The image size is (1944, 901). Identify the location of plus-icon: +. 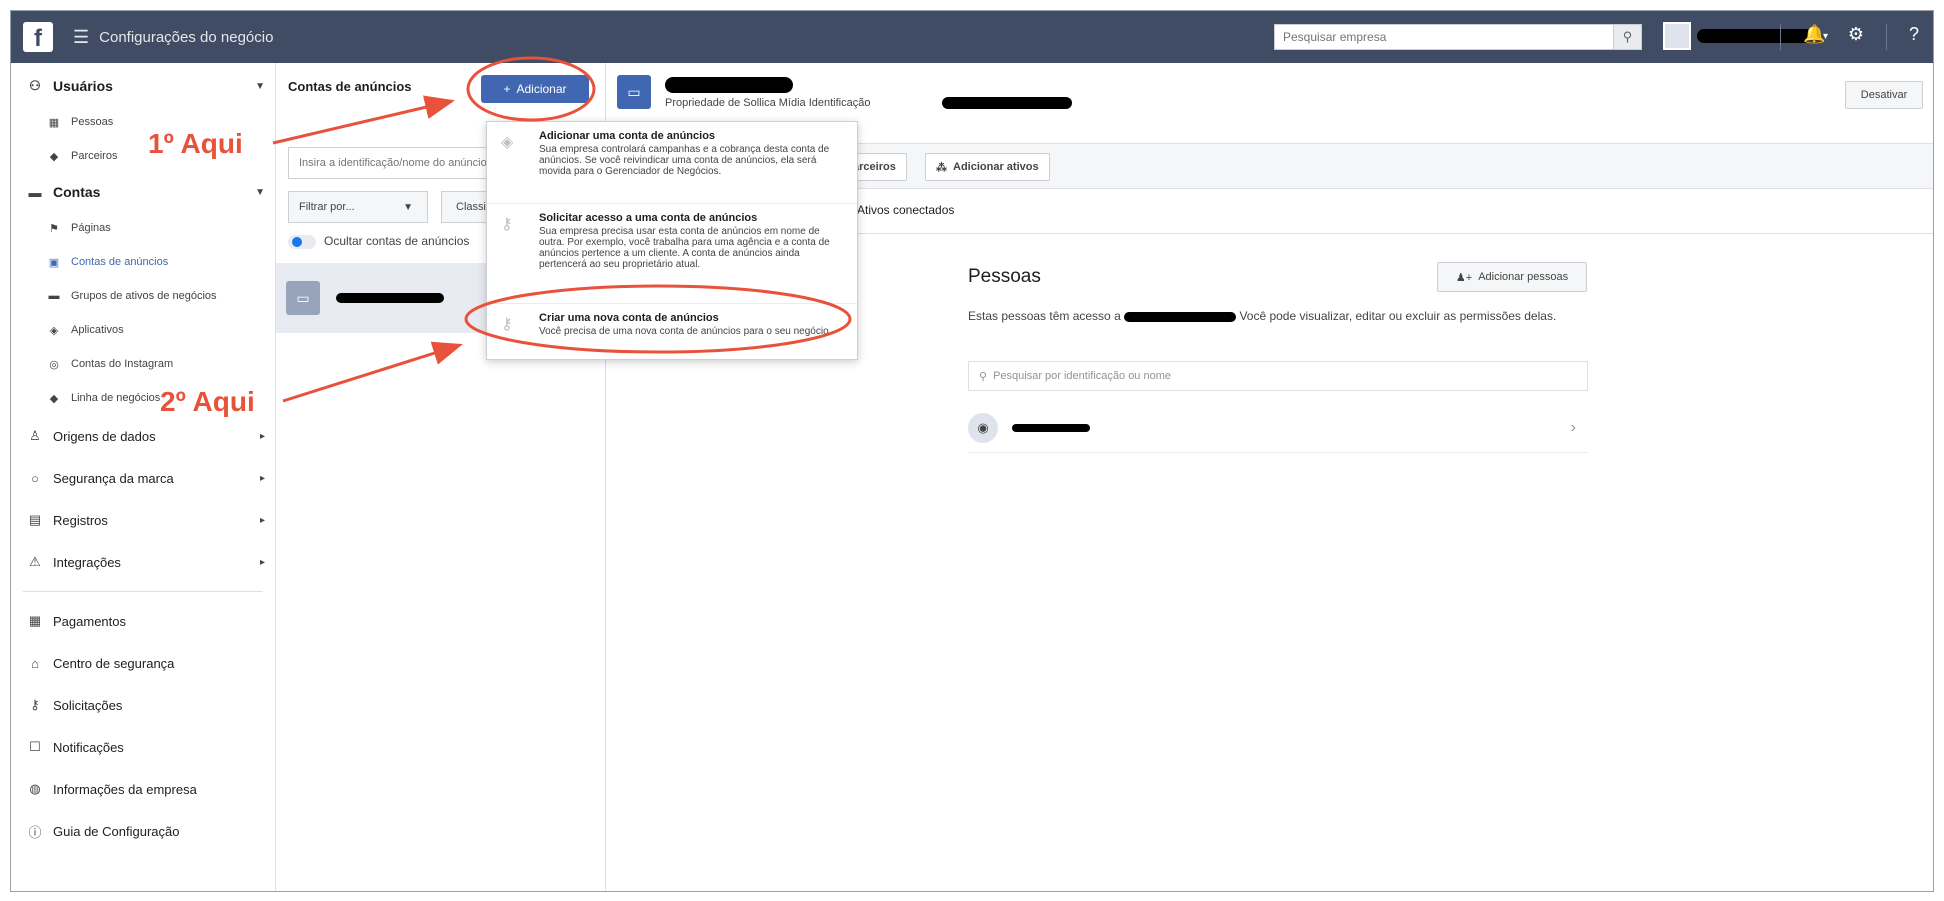
(507, 89).